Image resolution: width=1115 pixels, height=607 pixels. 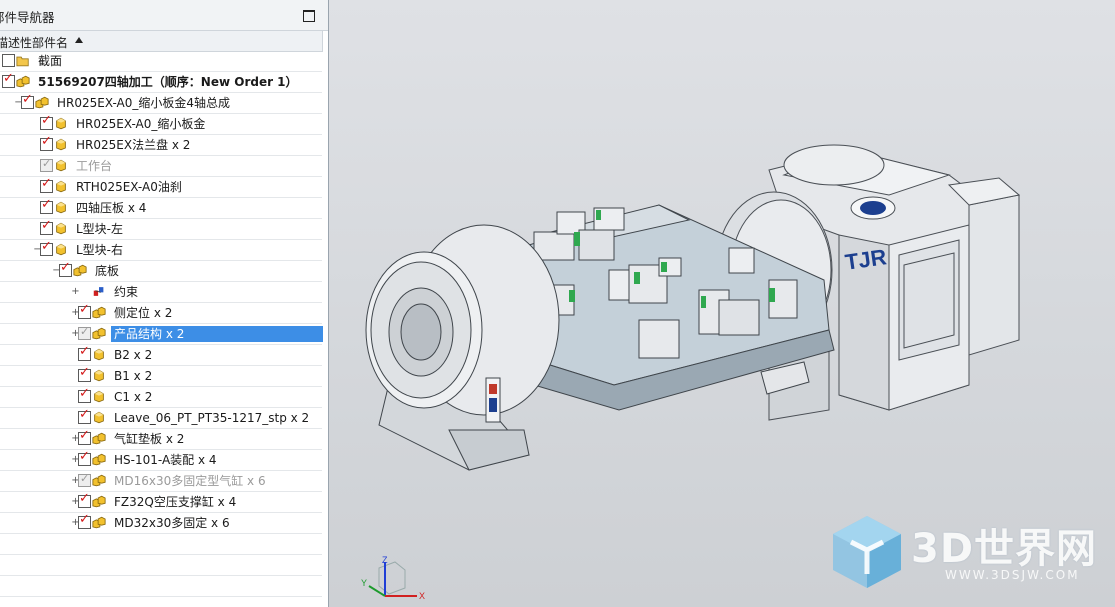 What do you see at coordinates (161, 208) in the screenshot?
I see `tree-row: 四轴压板 x 4` at bounding box center [161, 208].